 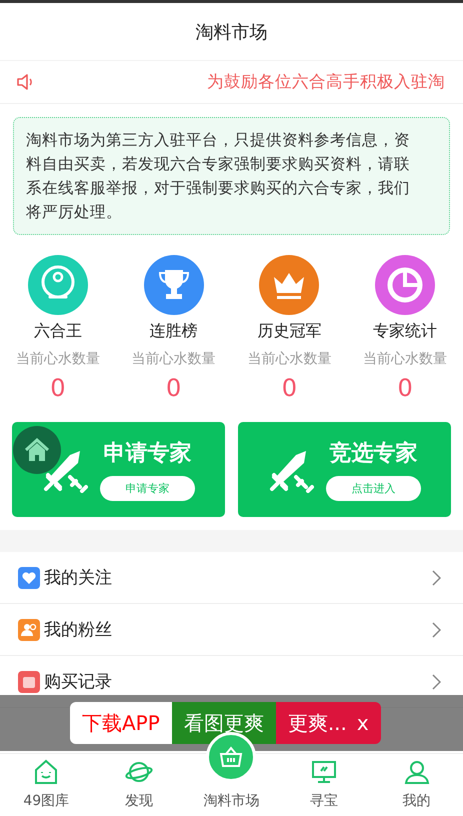 I want to click on stat-title: 六合王, so click(x=58, y=331).